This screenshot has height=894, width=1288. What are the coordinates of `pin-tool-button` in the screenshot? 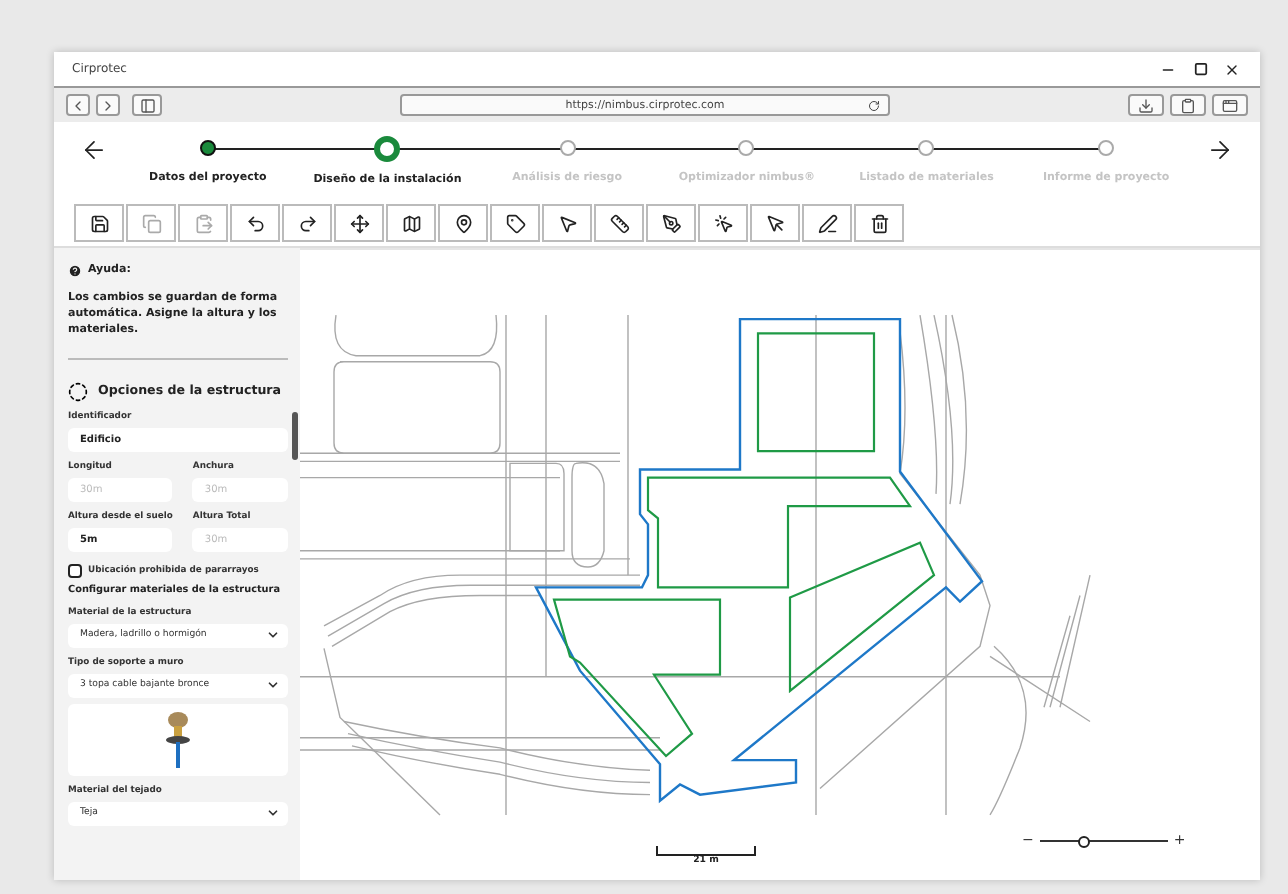 It's located at (463, 223).